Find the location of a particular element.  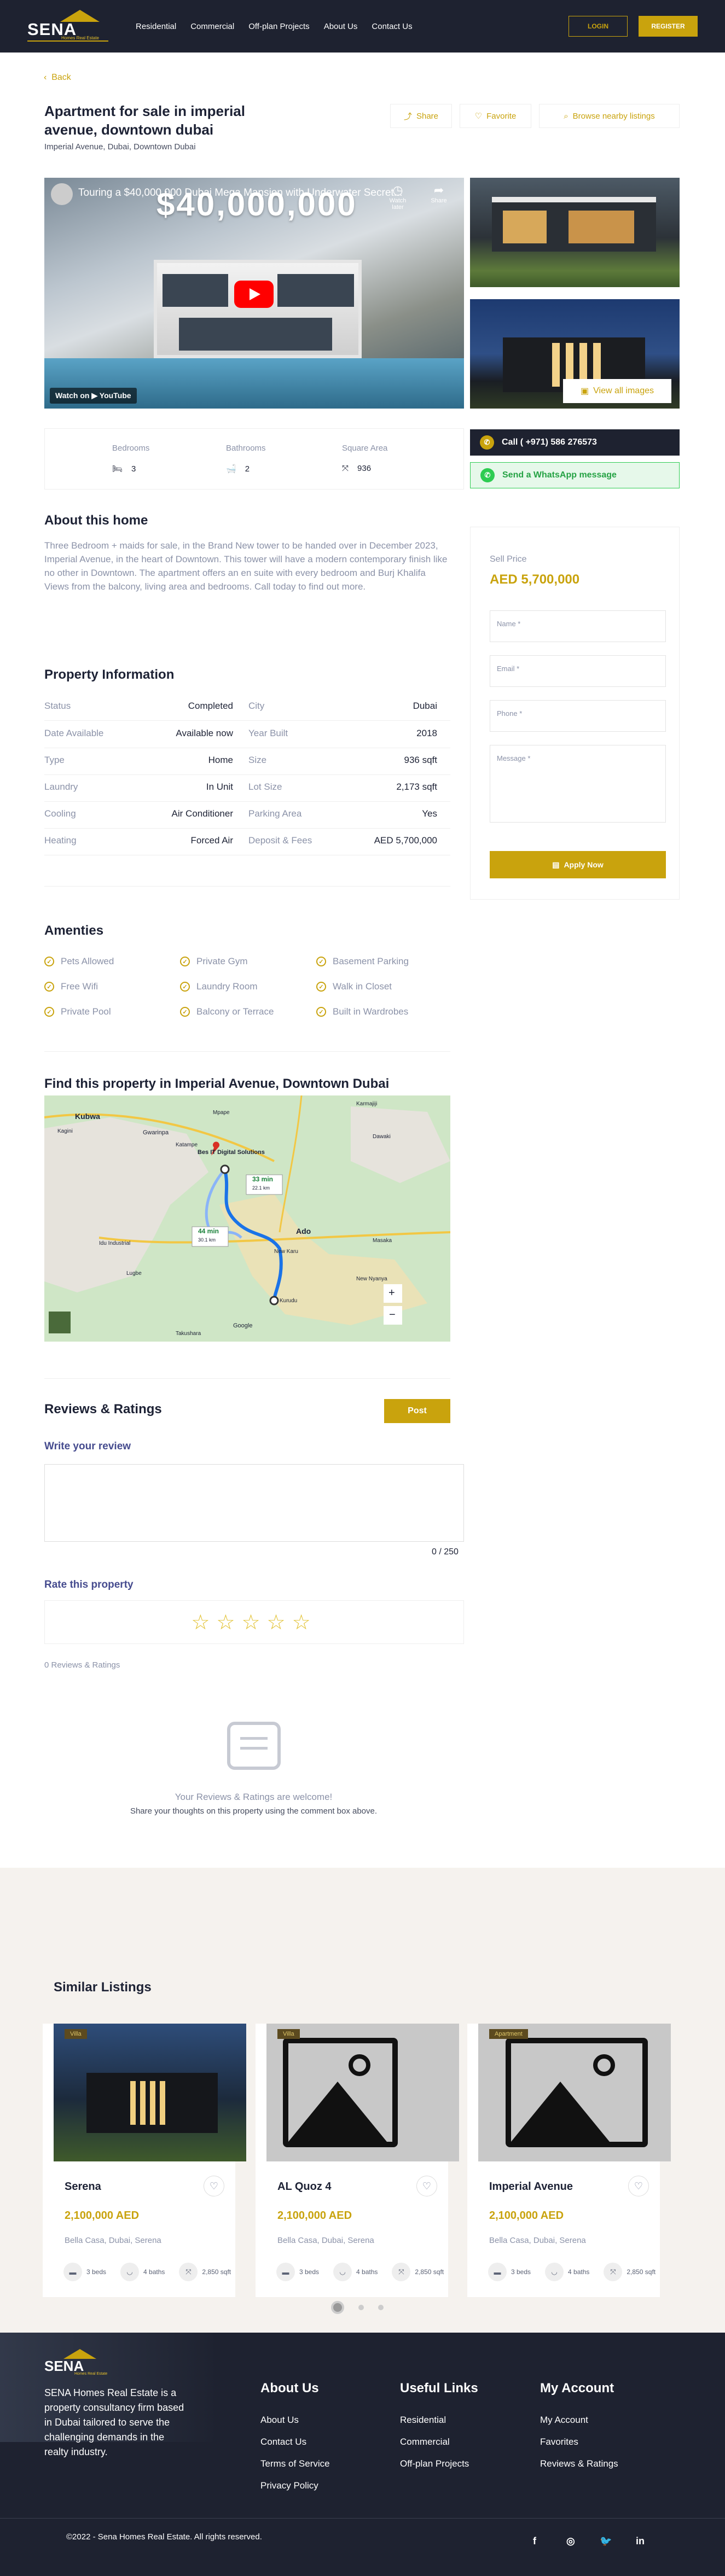

linkedin-icon: in is located at coordinates (640, 2541).